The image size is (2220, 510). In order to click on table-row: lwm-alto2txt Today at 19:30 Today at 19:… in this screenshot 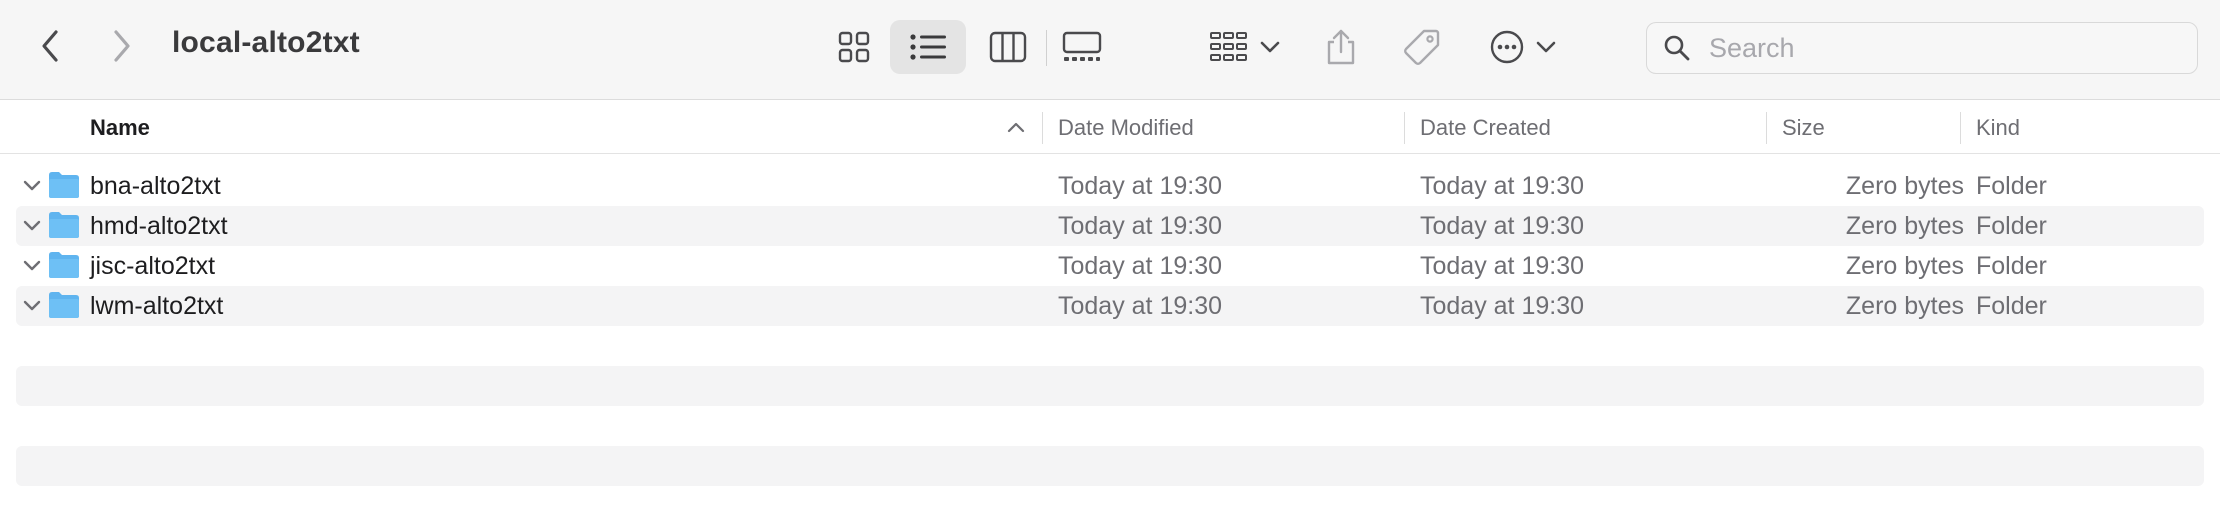, I will do `click(1110, 306)`.